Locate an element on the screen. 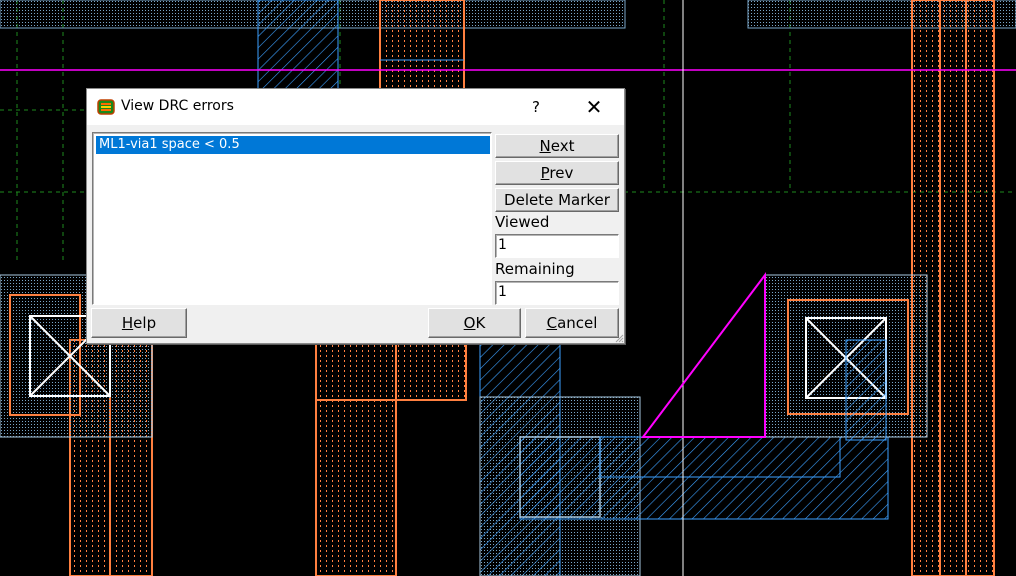 Image resolution: width=1016 pixels, height=576 pixels. prev-button: Prev is located at coordinates (557, 173).